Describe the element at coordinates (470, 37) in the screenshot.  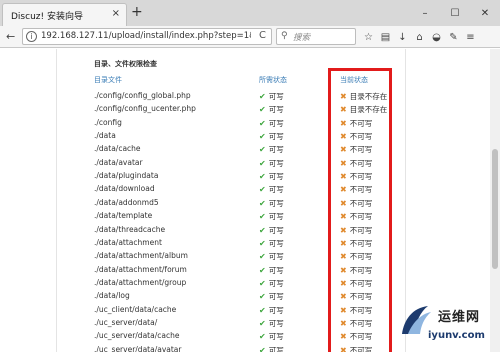
I see `menu-icon: ≡` at that location.